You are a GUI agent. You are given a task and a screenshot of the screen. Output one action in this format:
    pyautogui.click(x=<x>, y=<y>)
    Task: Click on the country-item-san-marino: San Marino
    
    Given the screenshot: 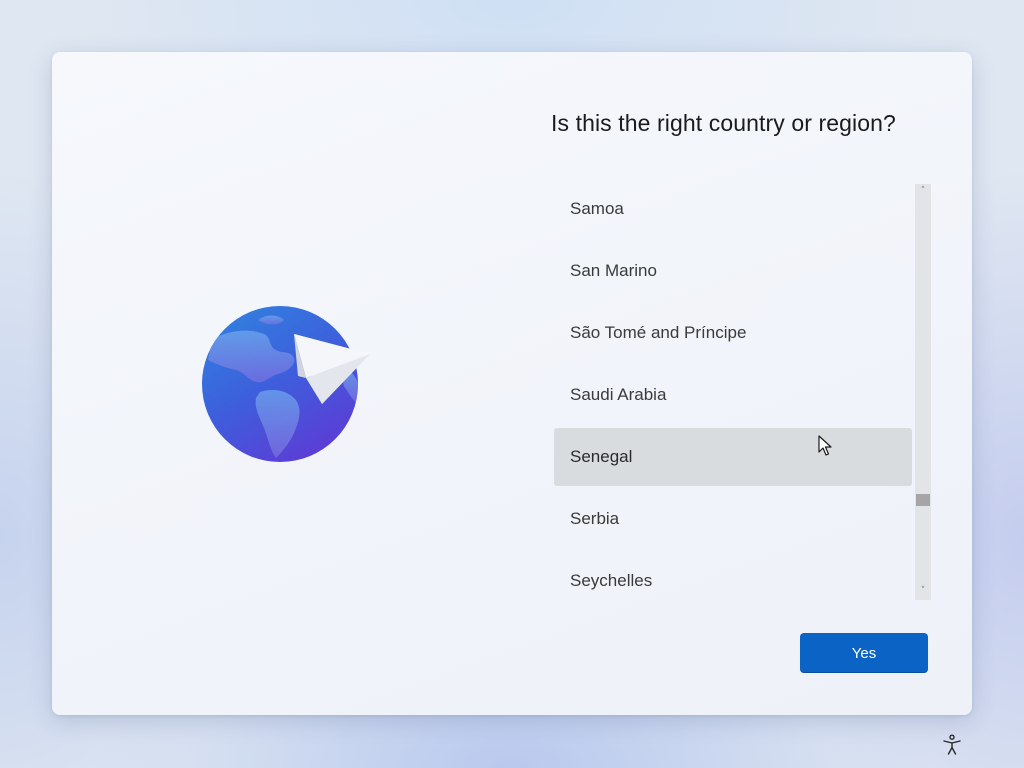 What is the action you would take?
    pyautogui.click(x=733, y=271)
    